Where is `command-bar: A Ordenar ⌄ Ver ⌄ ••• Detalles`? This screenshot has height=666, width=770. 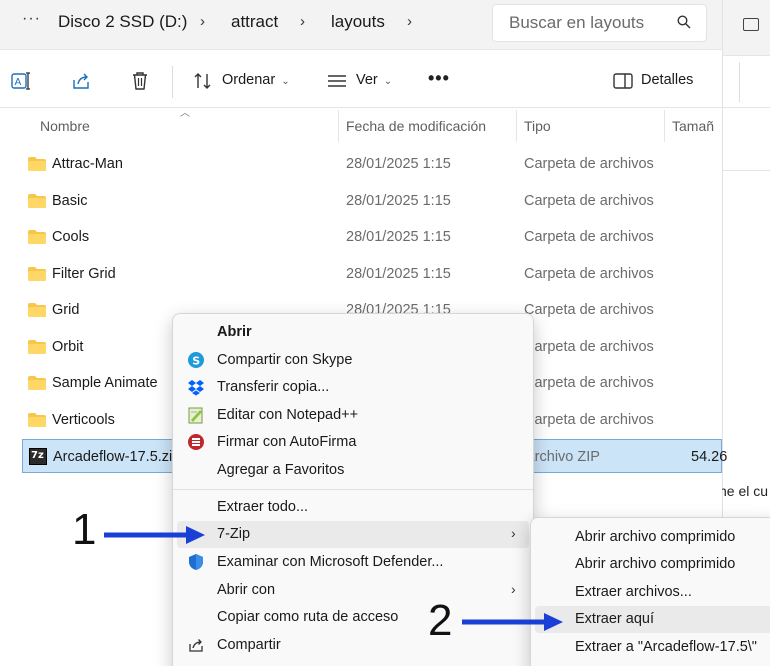 command-bar: A Ordenar ⌄ Ver ⌄ ••• Detalles is located at coordinates (361, 83).